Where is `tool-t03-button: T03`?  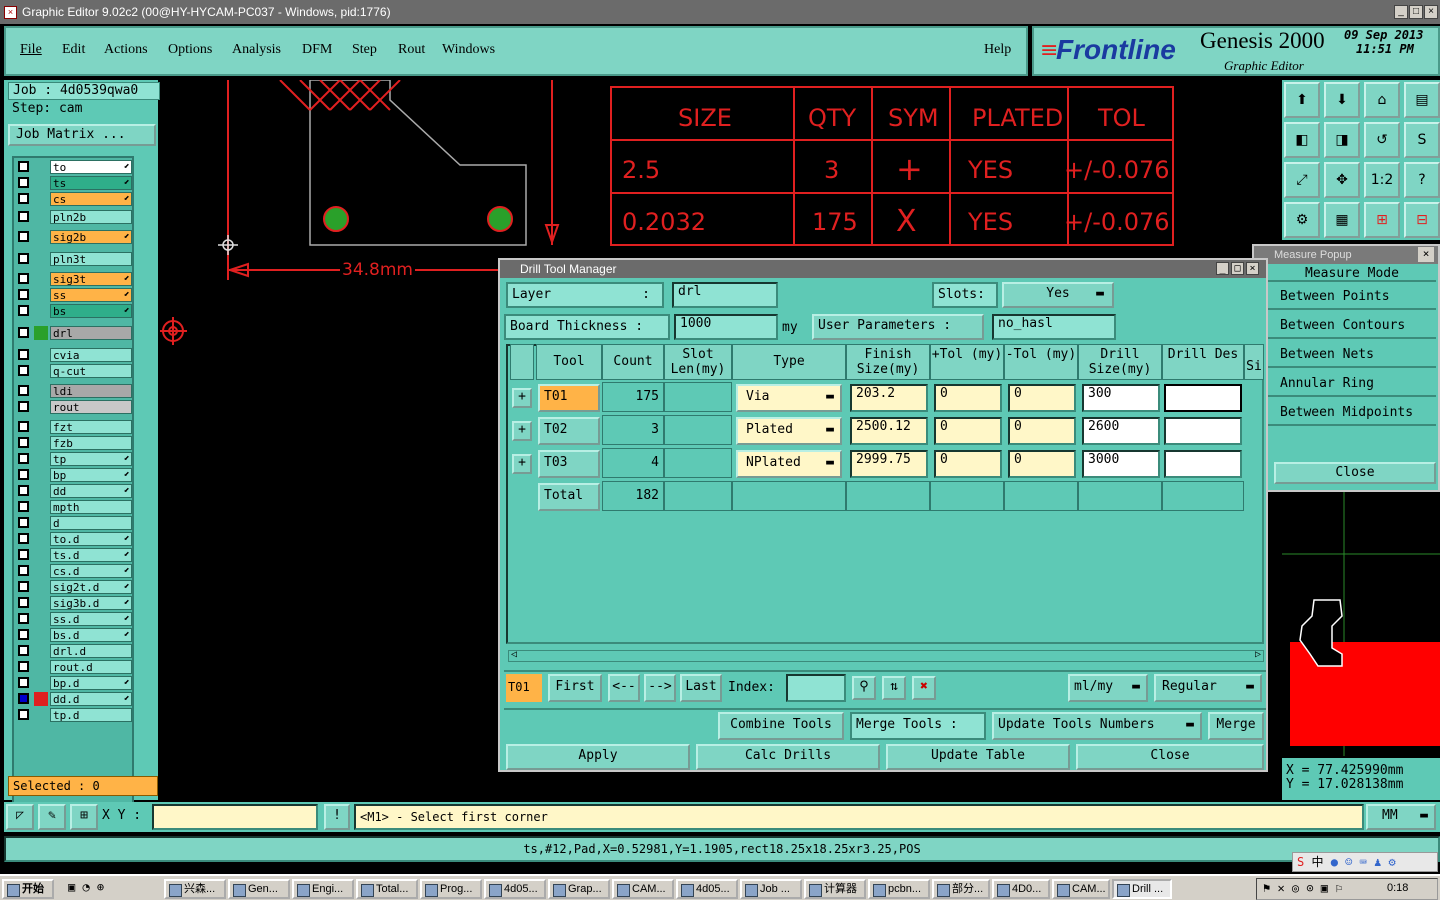
tool-t03-button: T03 is located at coordinates (569, 464).